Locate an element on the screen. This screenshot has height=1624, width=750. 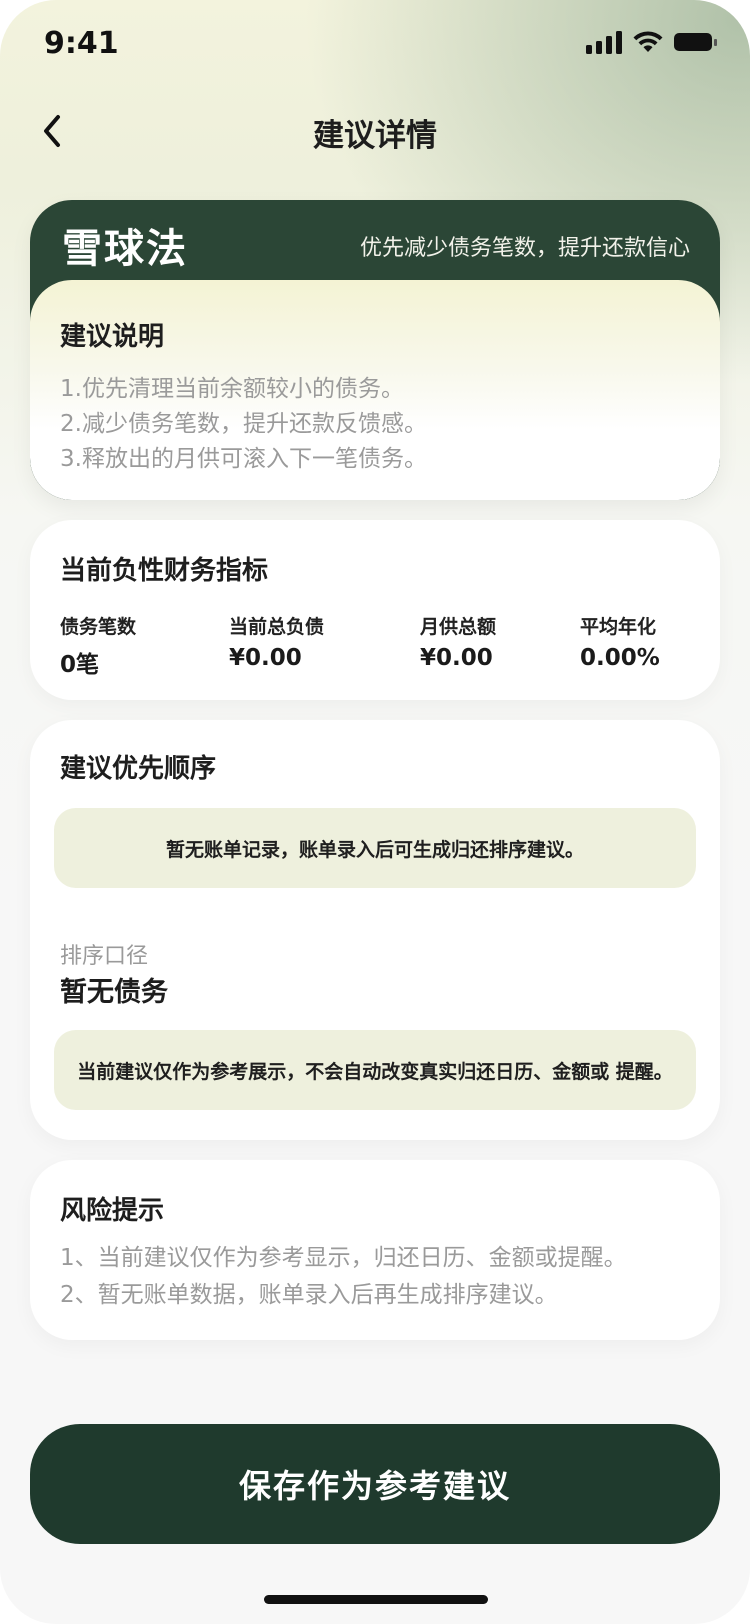
risk-item: 1、当前建议仅作为参考显示，归还日历、金额或提醒。 is located at coordinates (343, 1258).